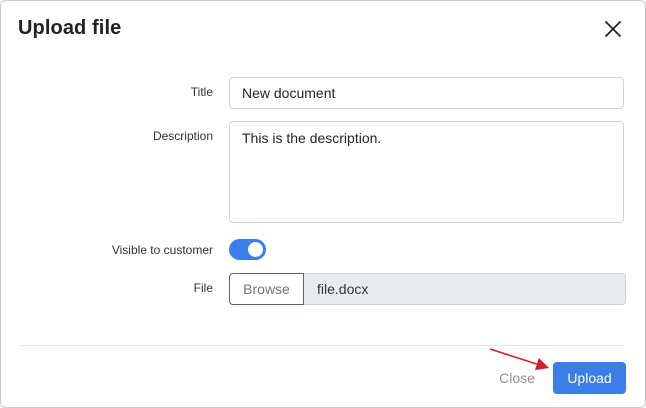  I want to click on toggle-knob, so click(255, 249).